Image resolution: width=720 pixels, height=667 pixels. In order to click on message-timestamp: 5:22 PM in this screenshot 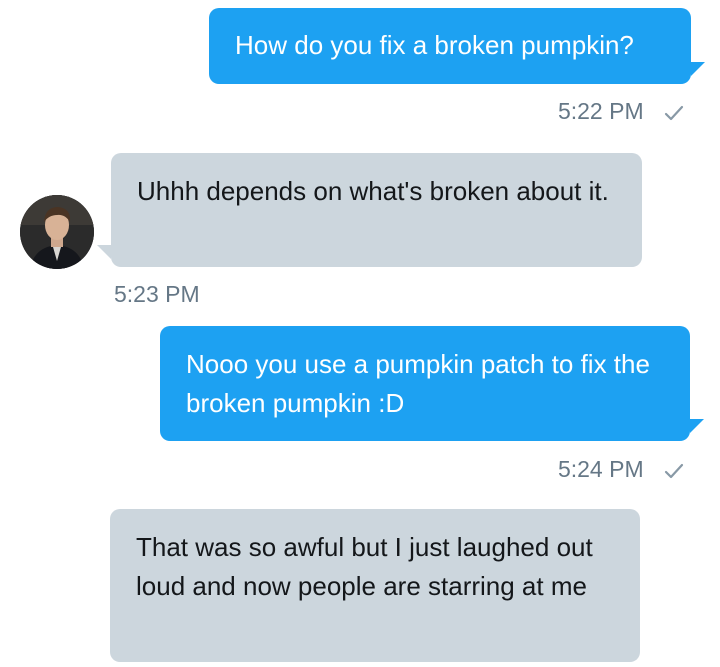, I will do `click(621, 113)`.